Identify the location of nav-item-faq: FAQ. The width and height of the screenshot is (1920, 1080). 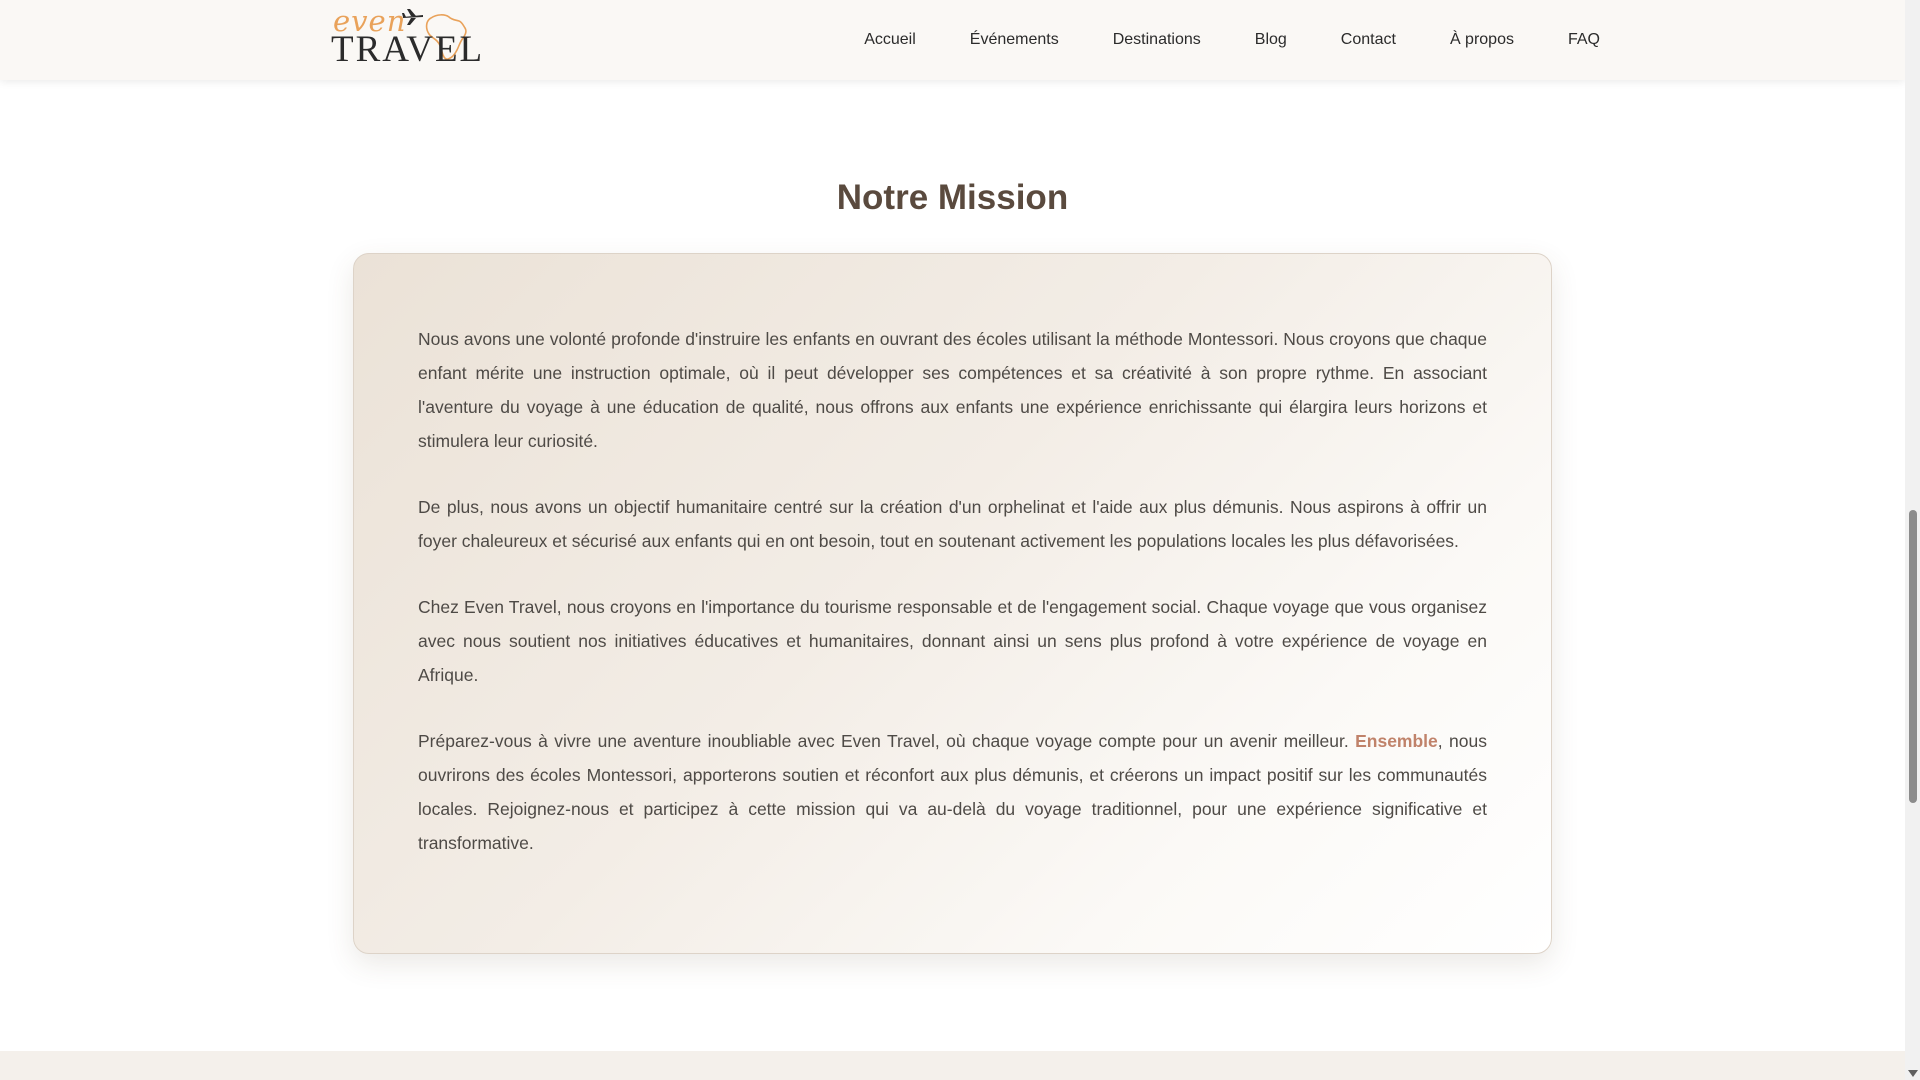
(1584, 40).